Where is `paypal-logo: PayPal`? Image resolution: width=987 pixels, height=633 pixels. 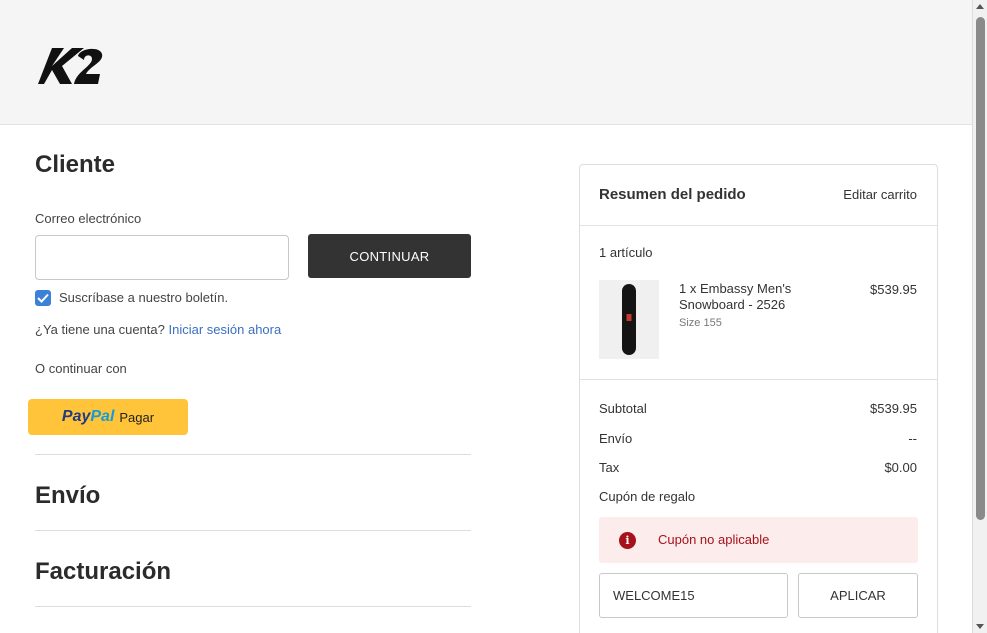
paypal-logo: PayPal is located at coordinates (88, 417).